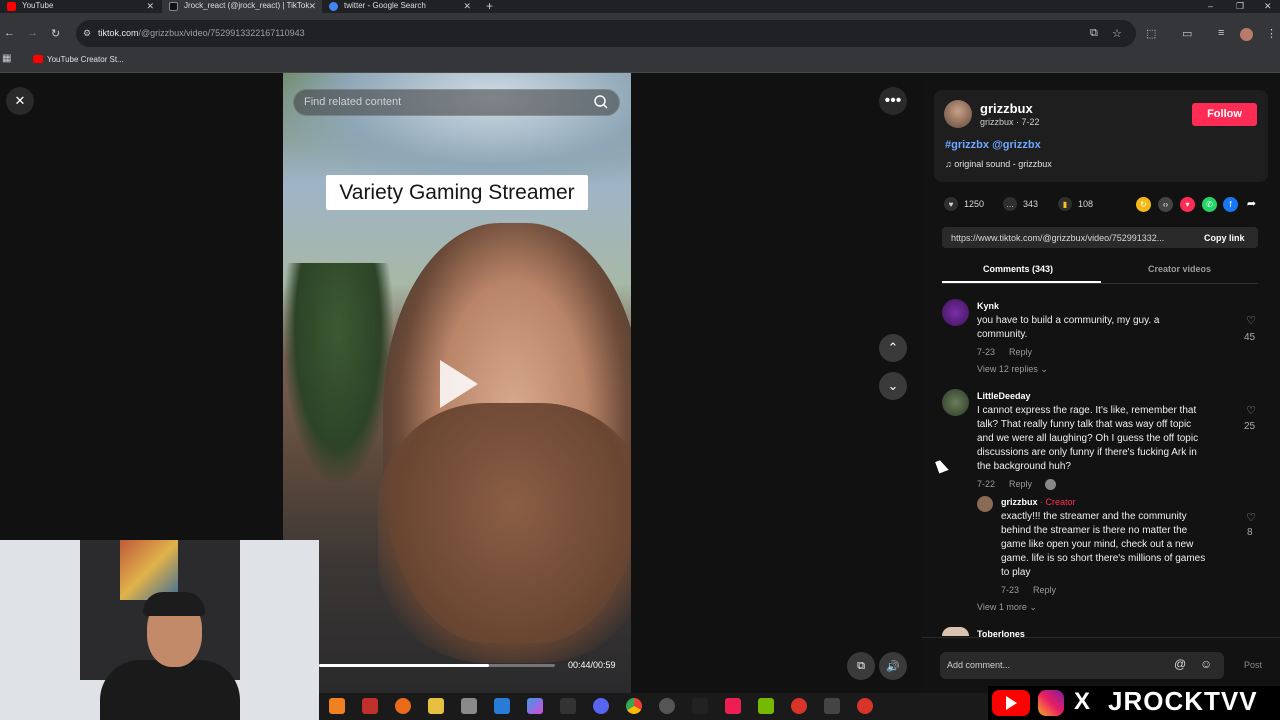 This screenshot has height=720, width=1280. I want to click on view-more-button: View 1 more ⌄, so click(1007, 607).